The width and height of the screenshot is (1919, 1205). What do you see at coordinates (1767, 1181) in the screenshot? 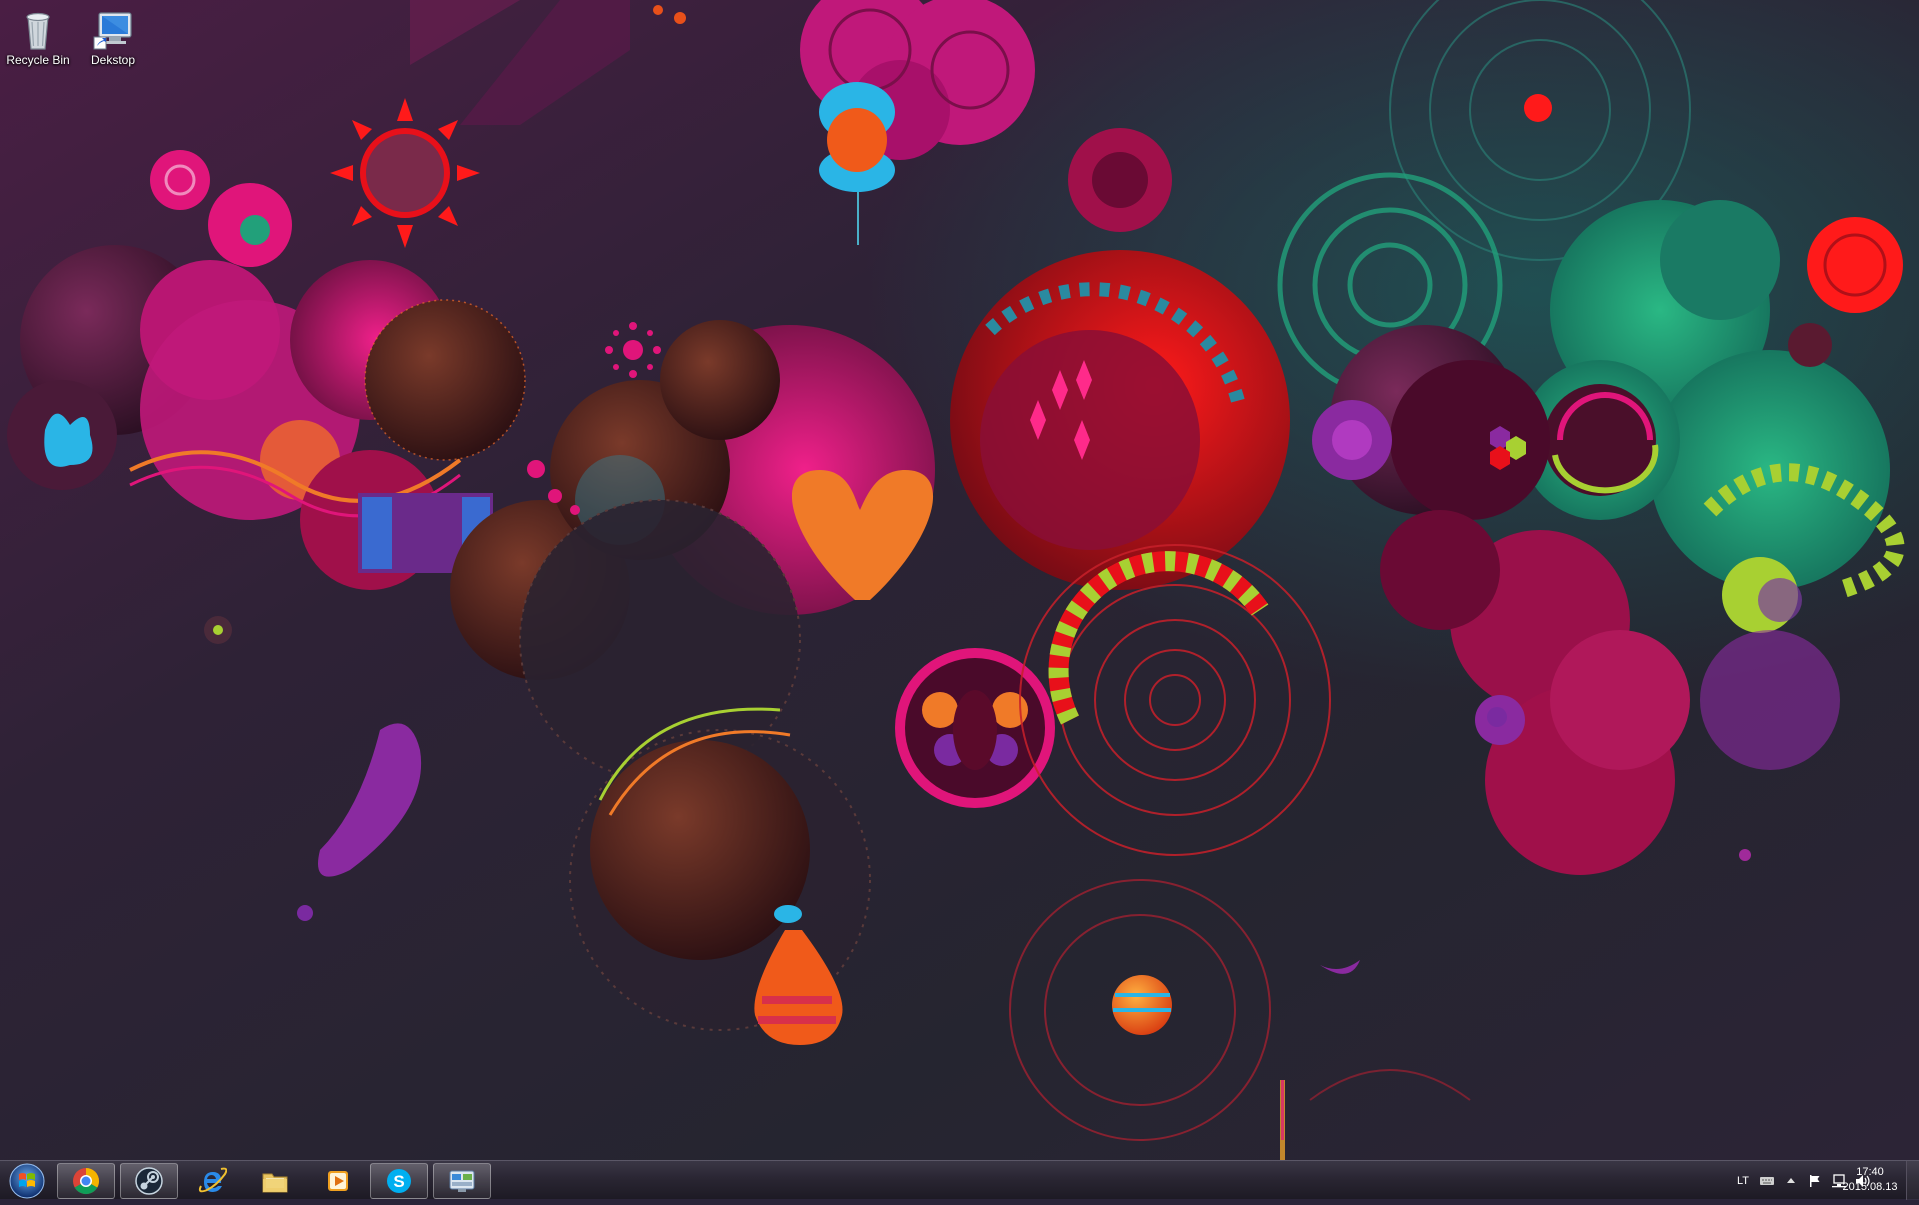
I see `keyboard-icon` at bounding box center [1767, 1181].